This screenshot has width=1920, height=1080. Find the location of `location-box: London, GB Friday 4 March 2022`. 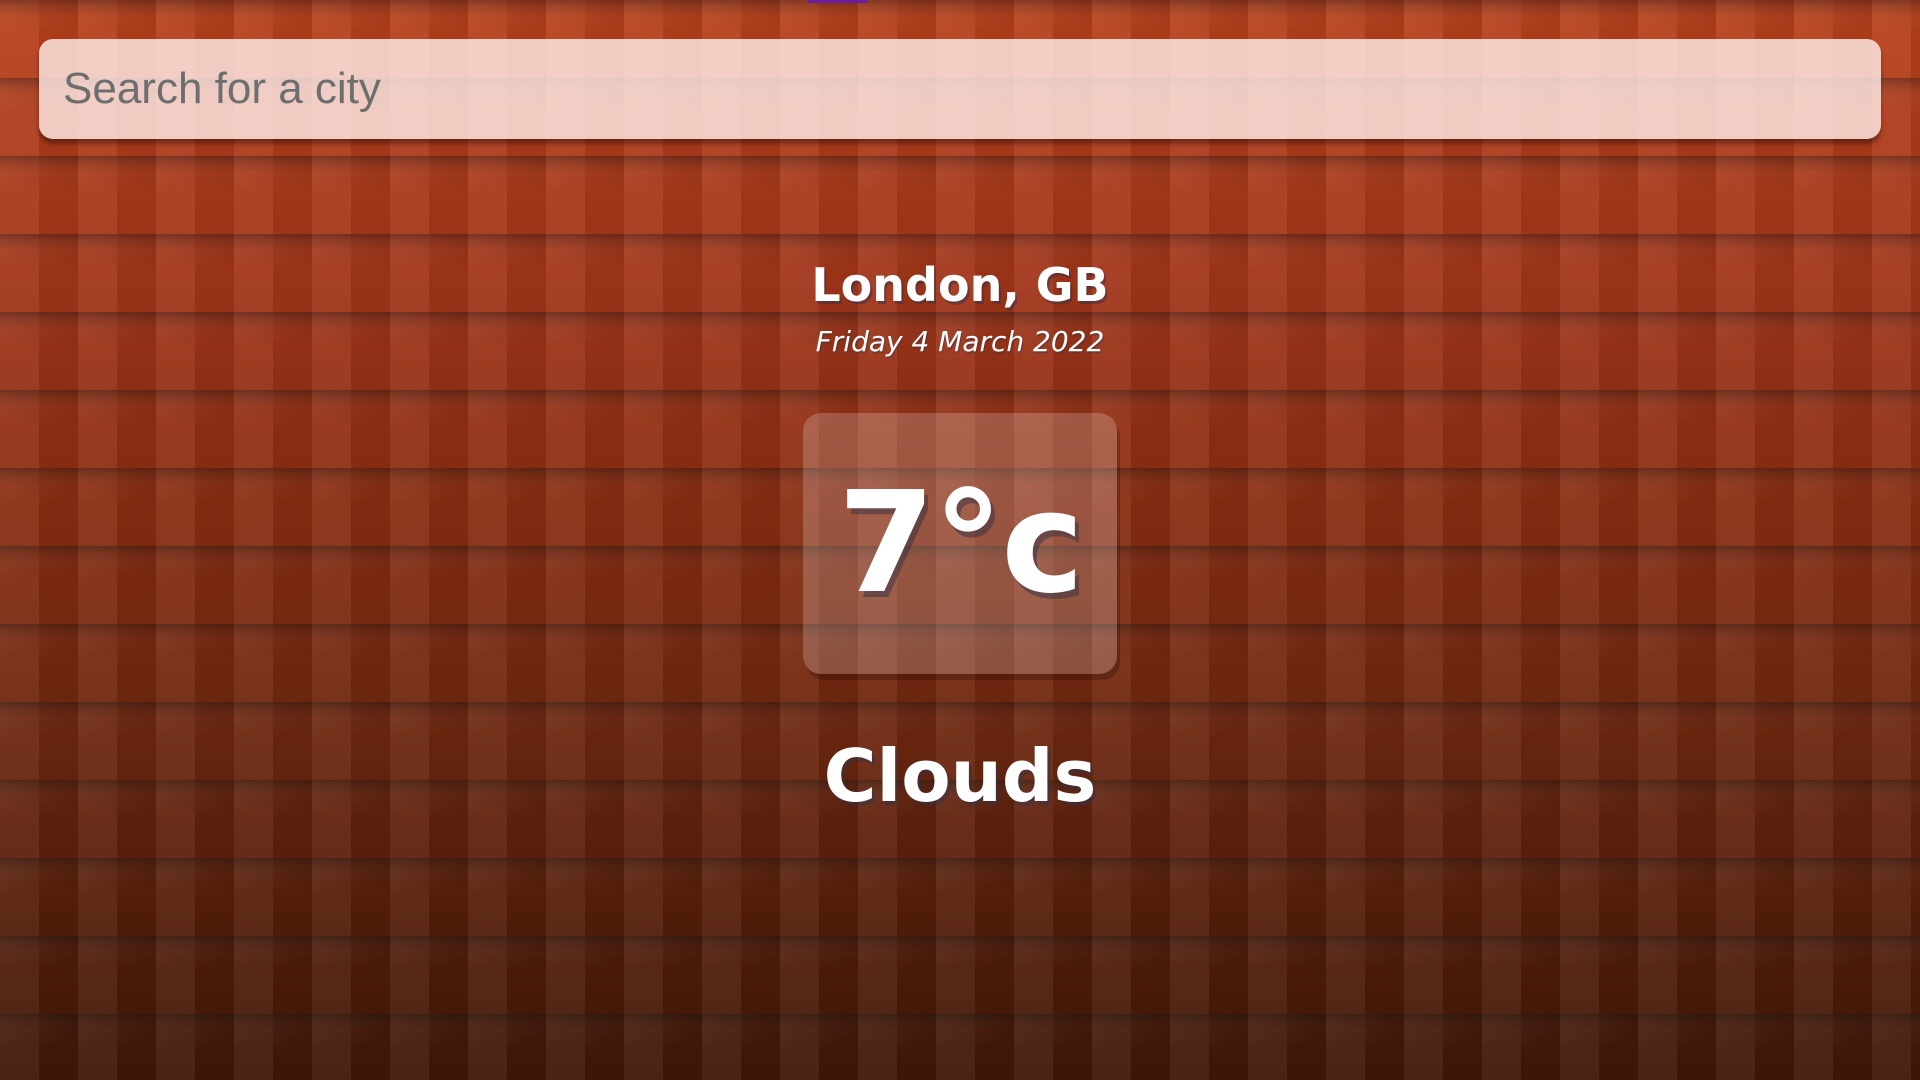

location-box: London, GB Friday 4 March 2022 is located at coordinates (960, 309).